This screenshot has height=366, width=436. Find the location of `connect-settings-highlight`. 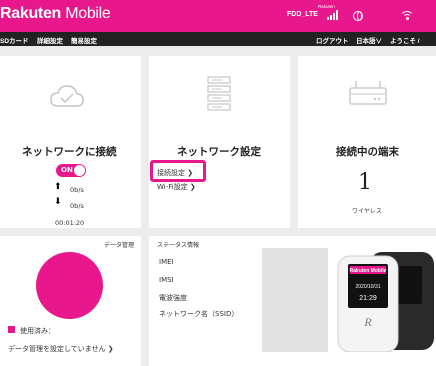

connect-settings-highlight is located at coordinates (178, 171).